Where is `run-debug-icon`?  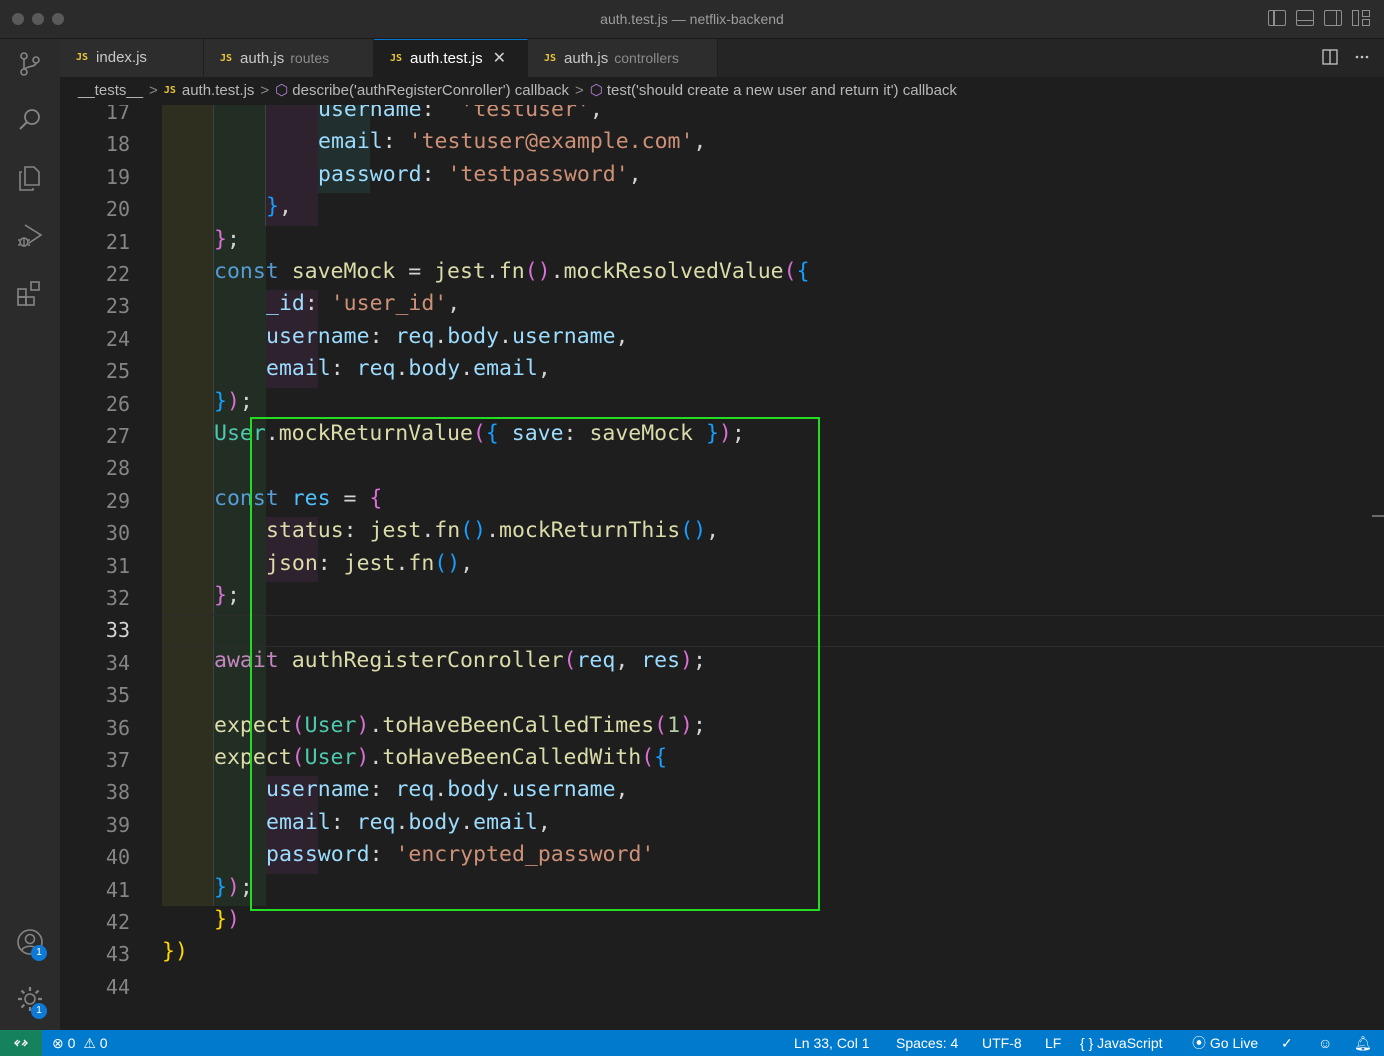
run-debug-icon is located at coordinates (30, 236).